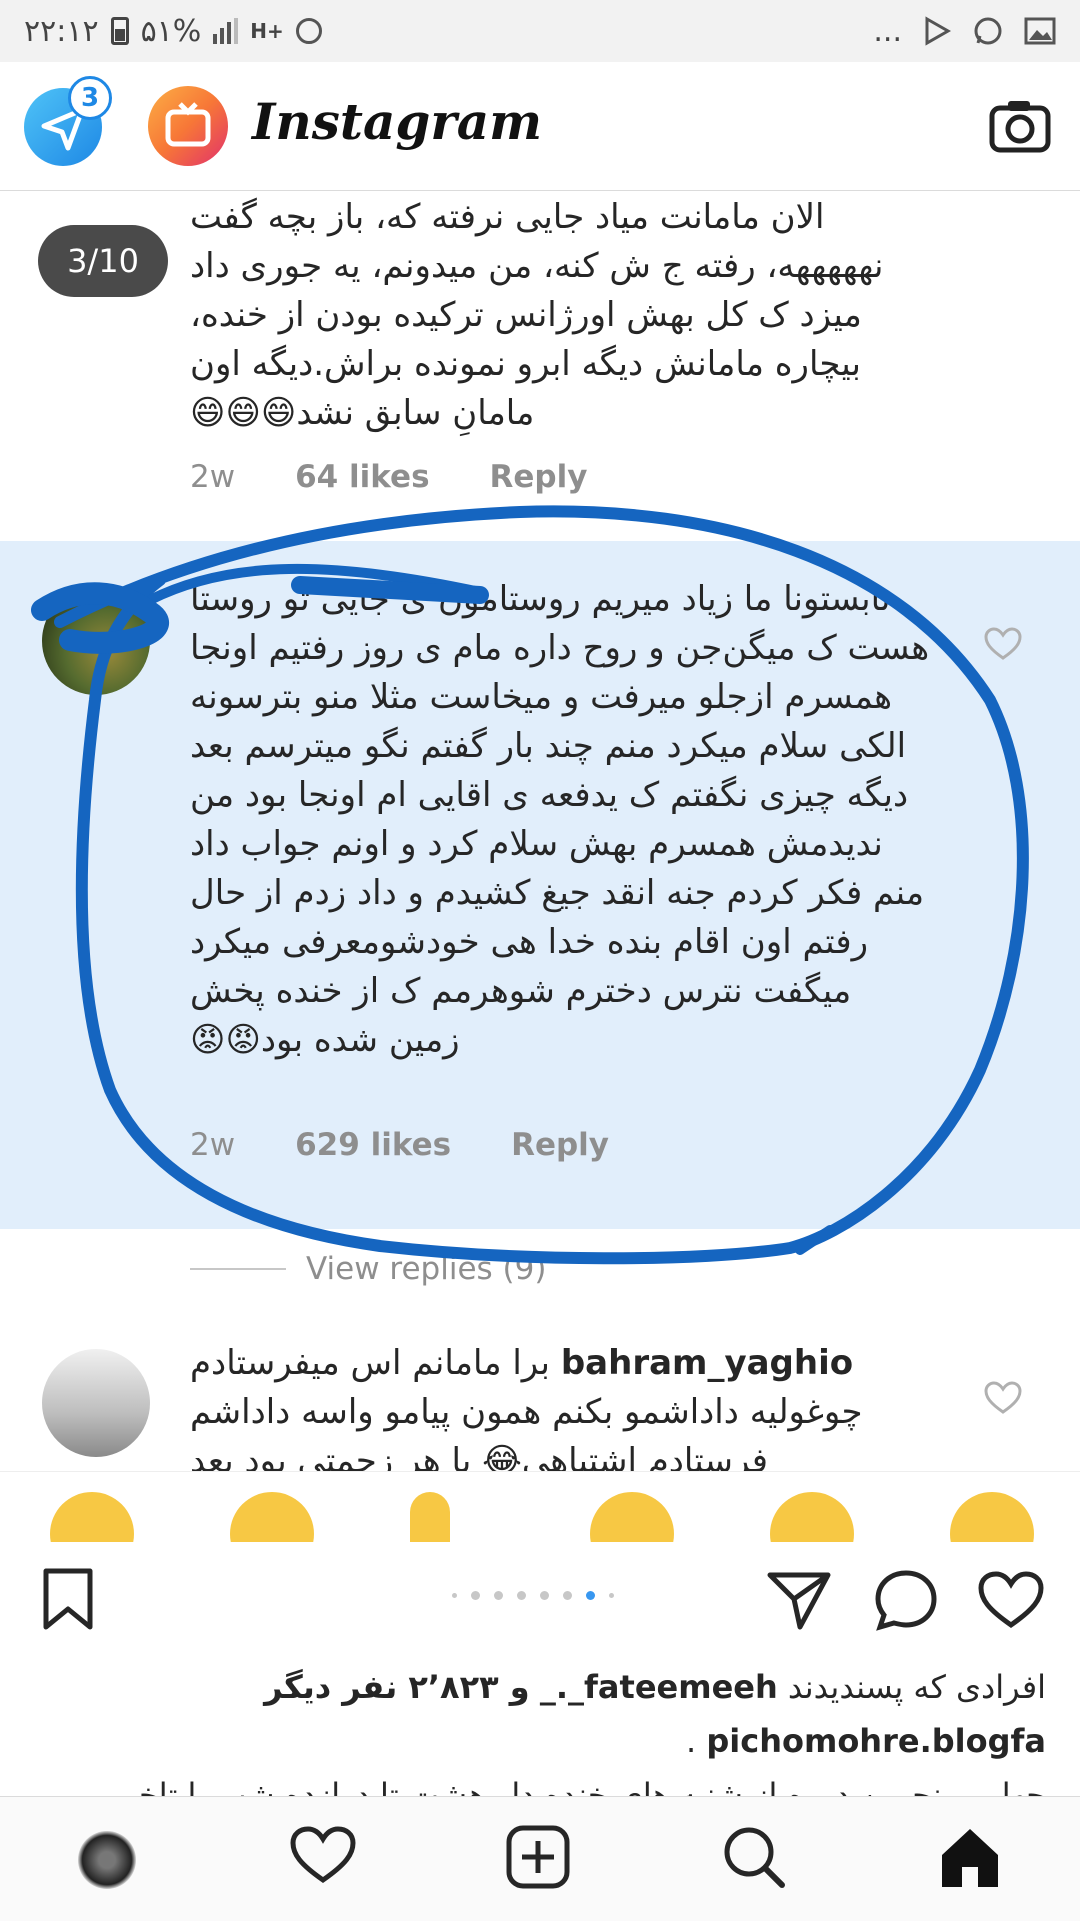  I want to click on post-actions, so click(540, 1601).